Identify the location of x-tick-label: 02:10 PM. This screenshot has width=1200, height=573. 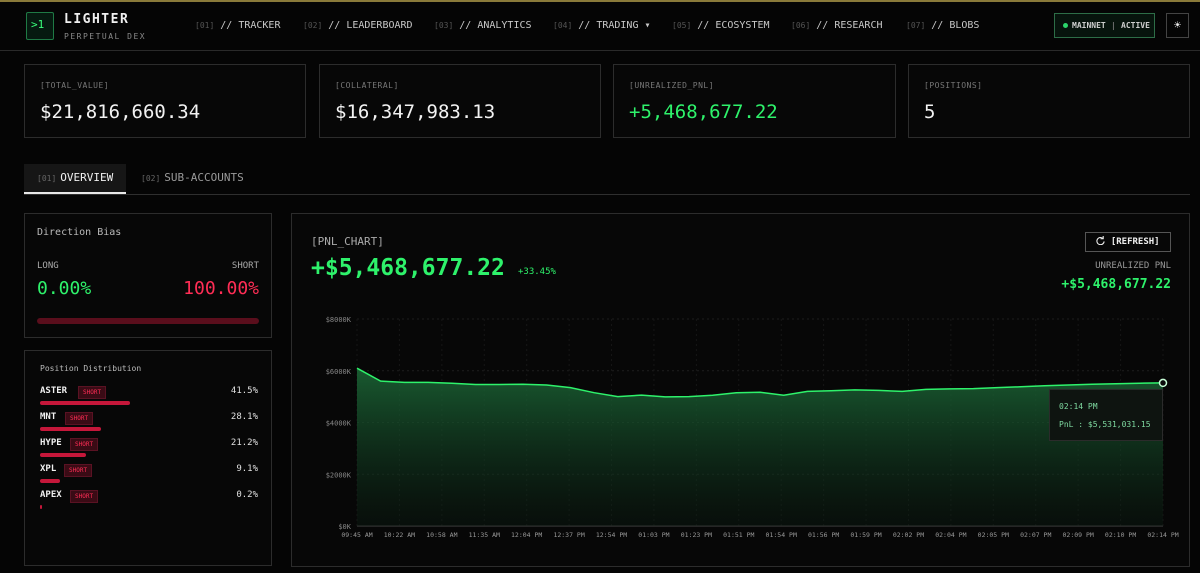
(1120, 535).